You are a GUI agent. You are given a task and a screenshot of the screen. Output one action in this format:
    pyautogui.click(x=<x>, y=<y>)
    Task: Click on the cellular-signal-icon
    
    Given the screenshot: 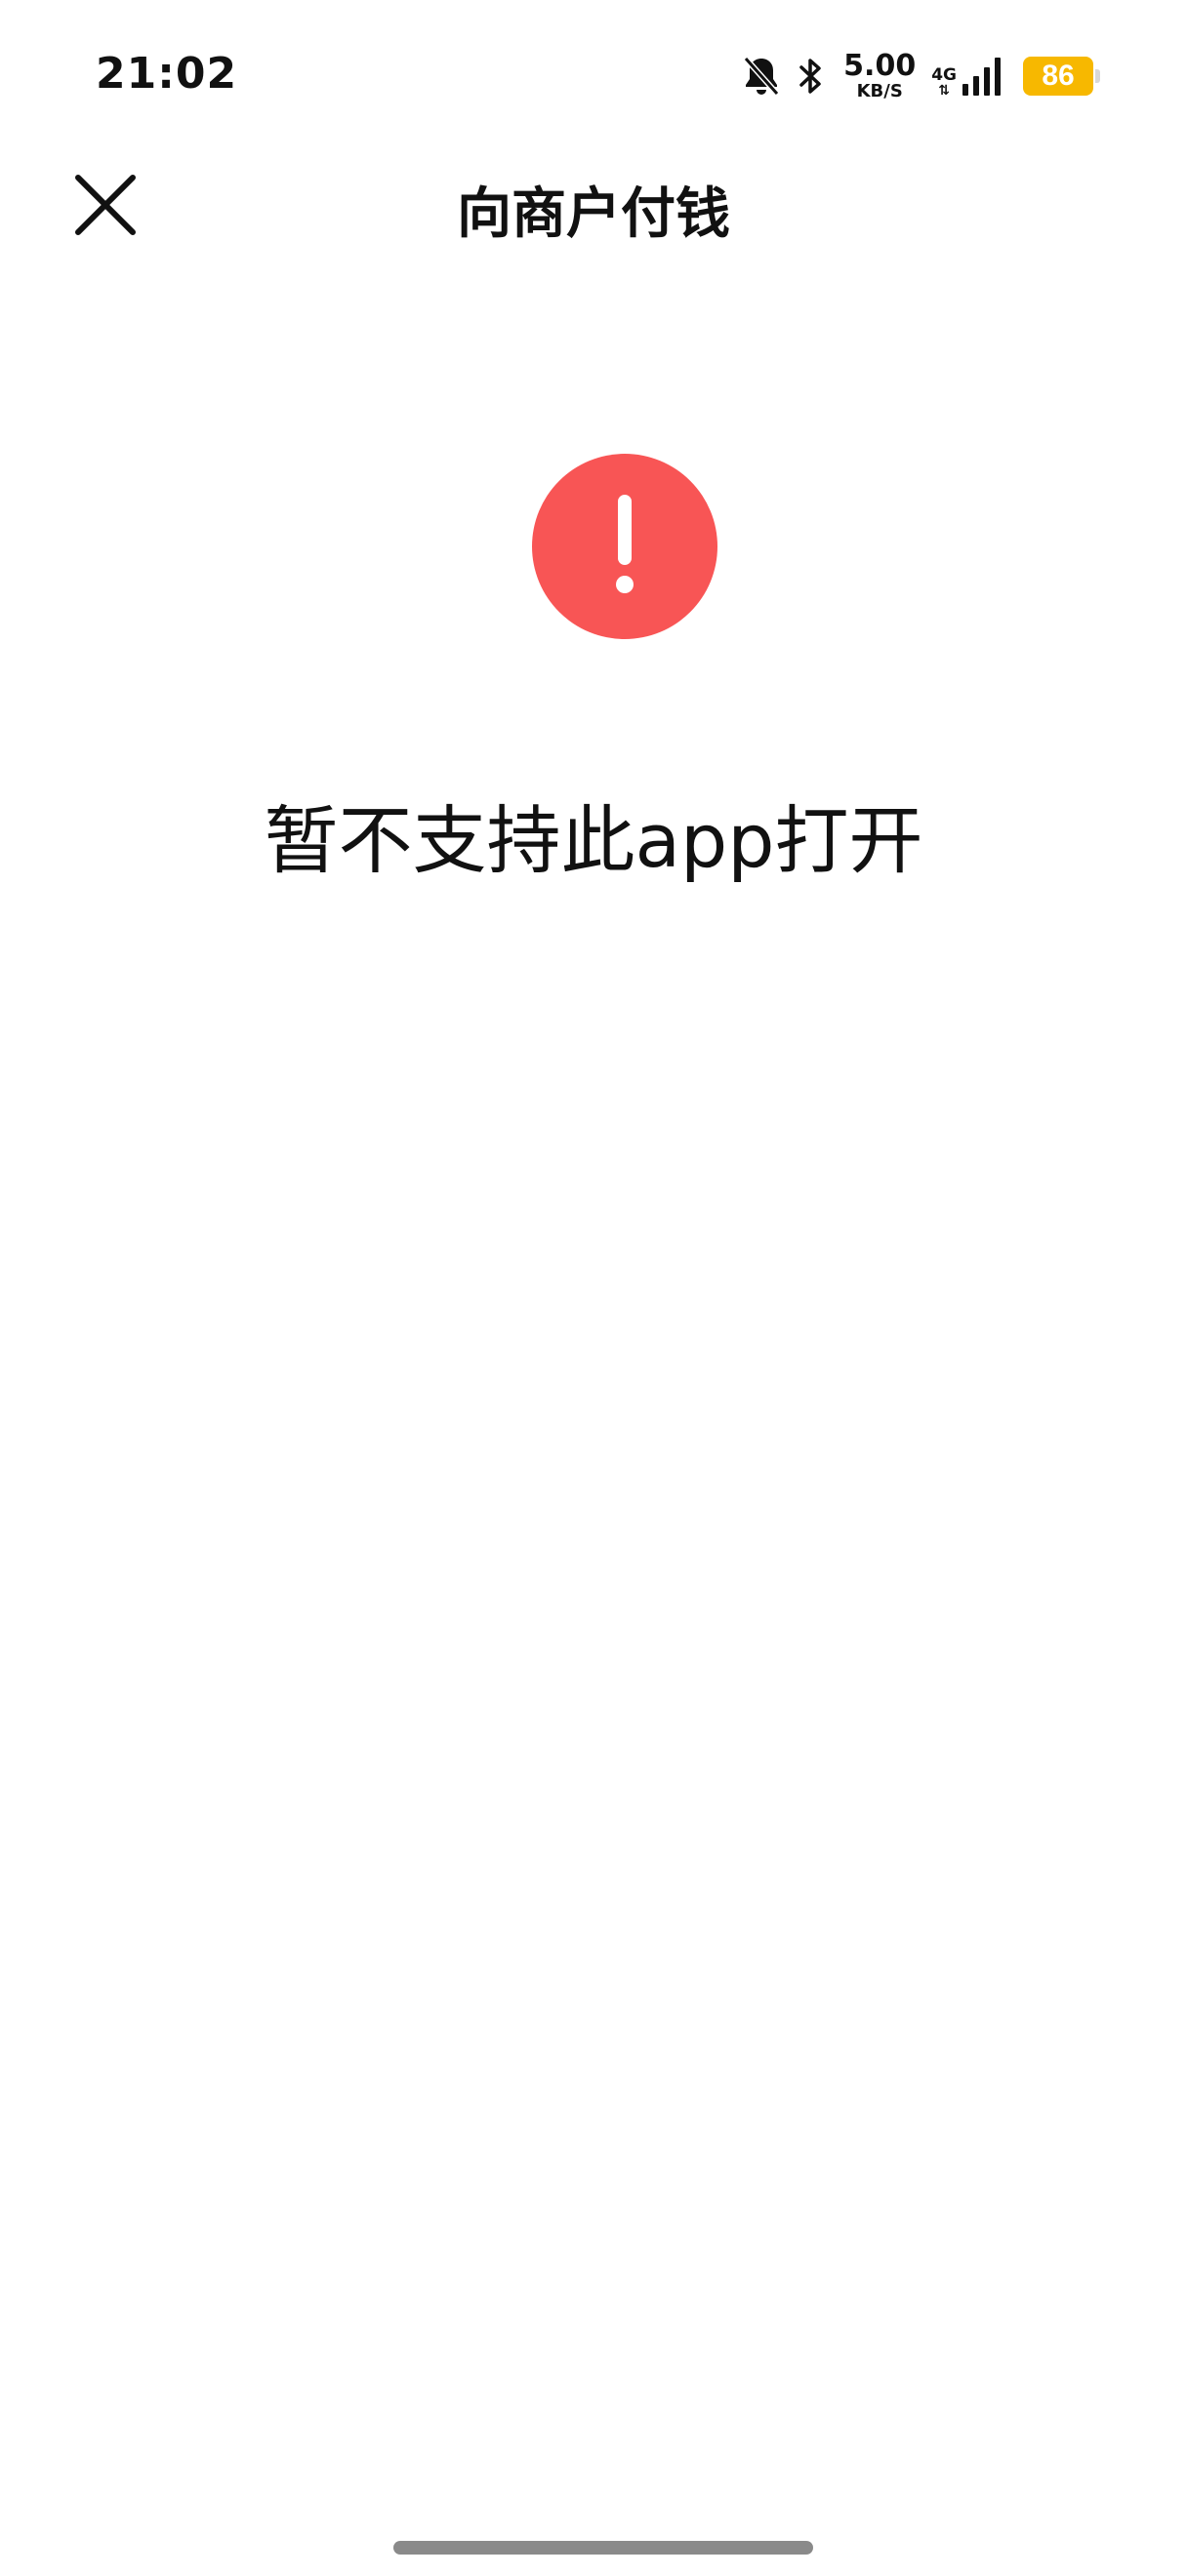 What is the action you would take?
    pyautogui.click(x=982, y=76)
    